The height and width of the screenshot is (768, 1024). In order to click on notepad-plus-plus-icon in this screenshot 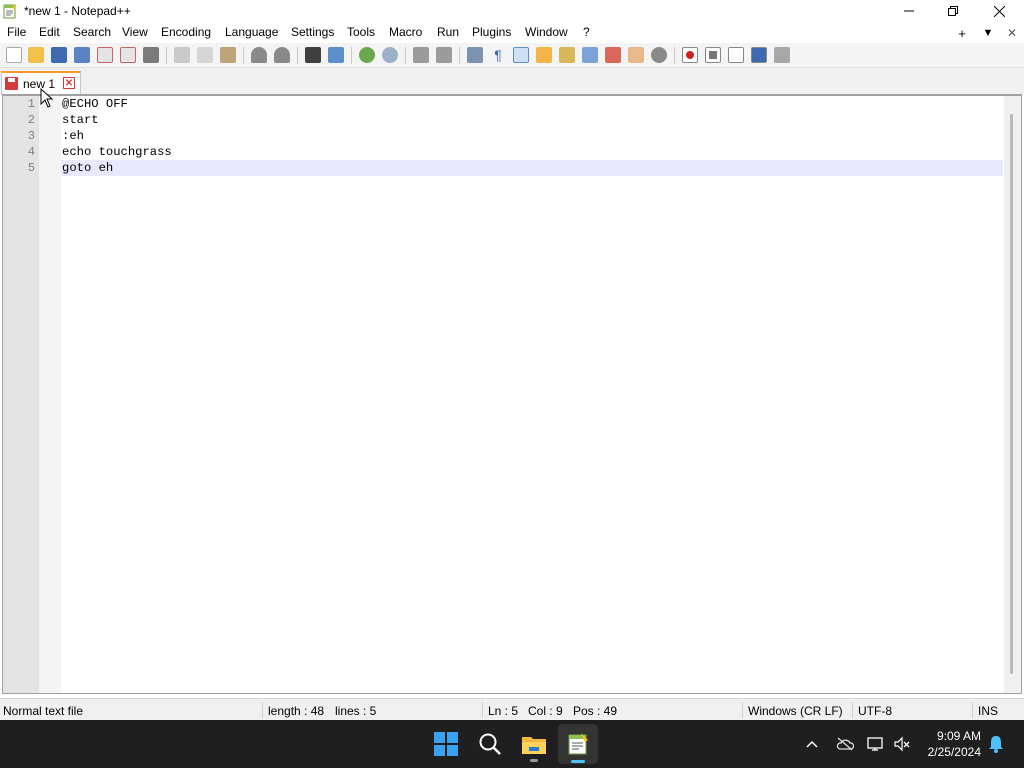, I will do `click(578, 744)`.